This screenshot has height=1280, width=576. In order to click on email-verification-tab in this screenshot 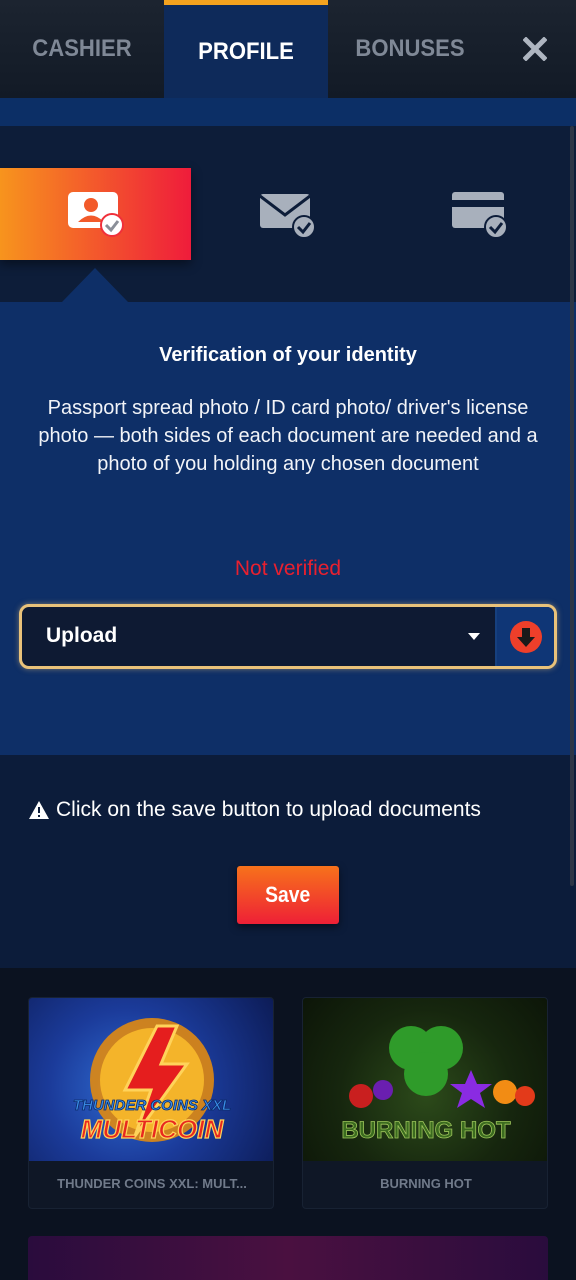, I will do `click(288, 214)`.